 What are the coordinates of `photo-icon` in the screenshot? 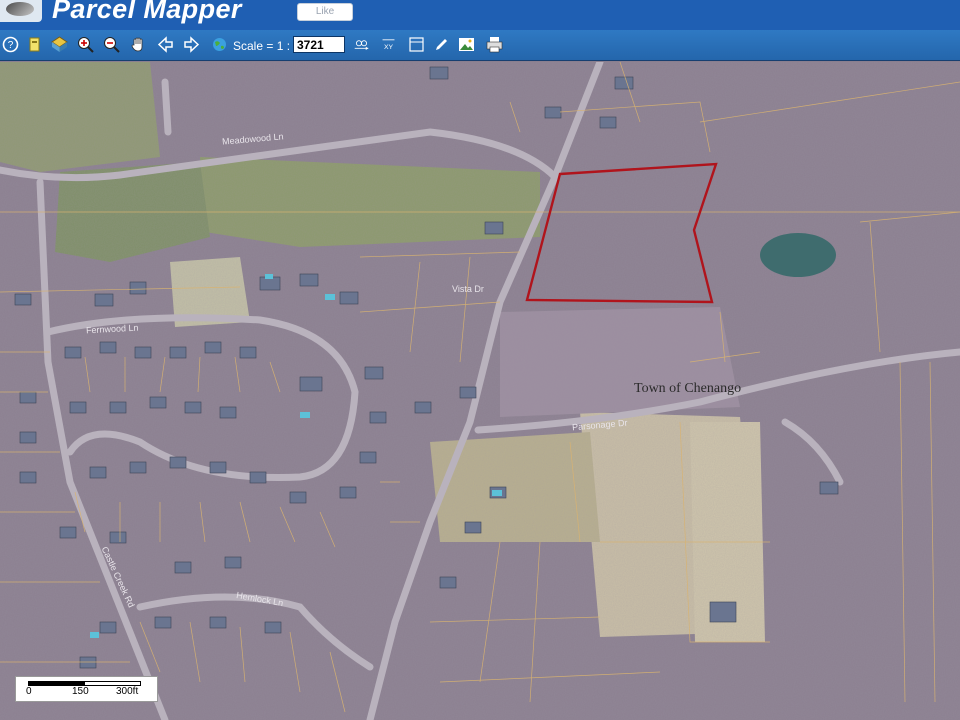 It's located at (466, 44).